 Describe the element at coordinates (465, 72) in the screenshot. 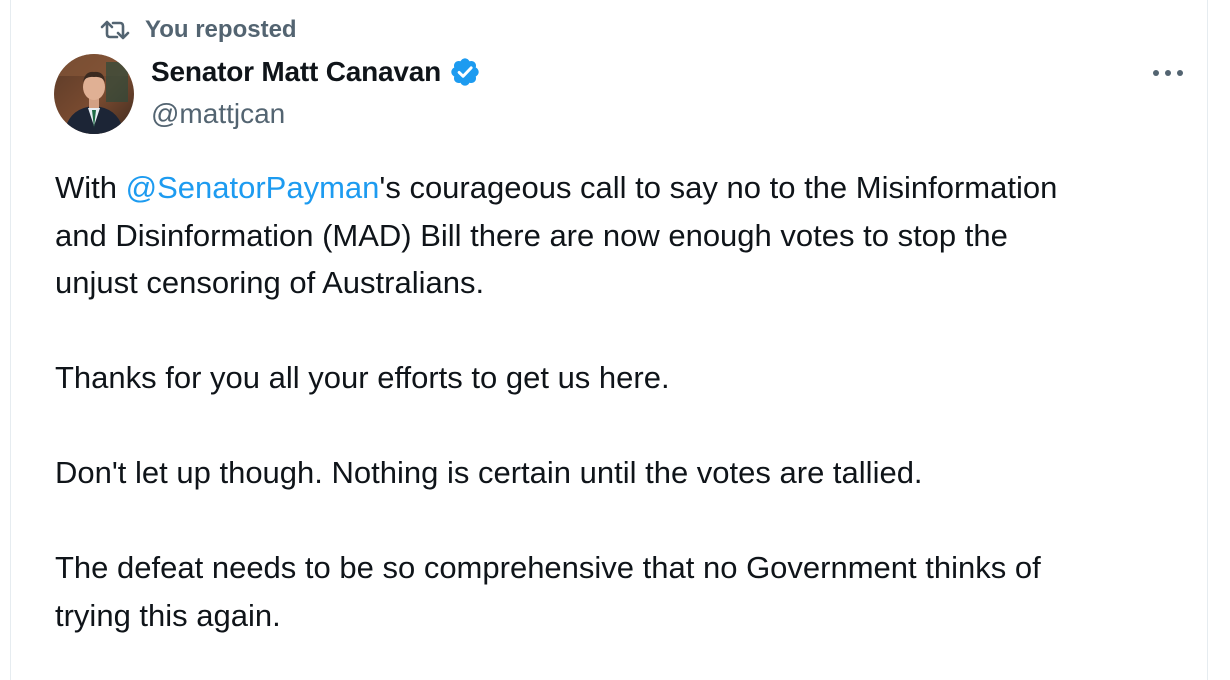

I see `verified-badge-icon` at that location.